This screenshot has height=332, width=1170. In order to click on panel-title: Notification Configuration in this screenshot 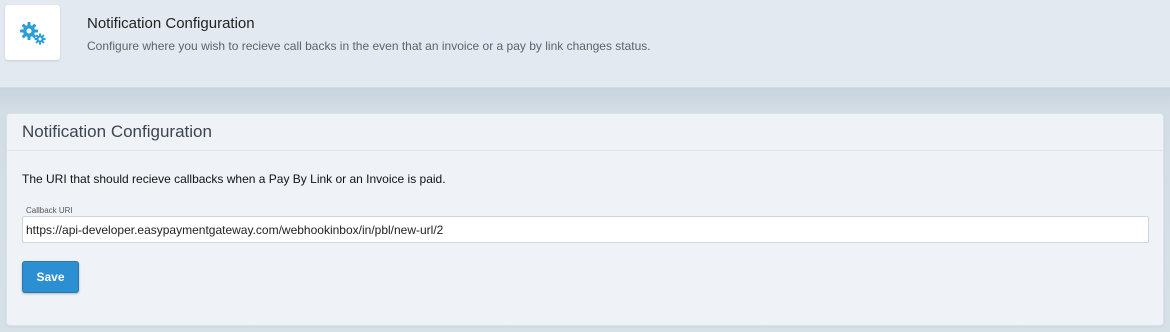, I will do `click(117, 131)`.